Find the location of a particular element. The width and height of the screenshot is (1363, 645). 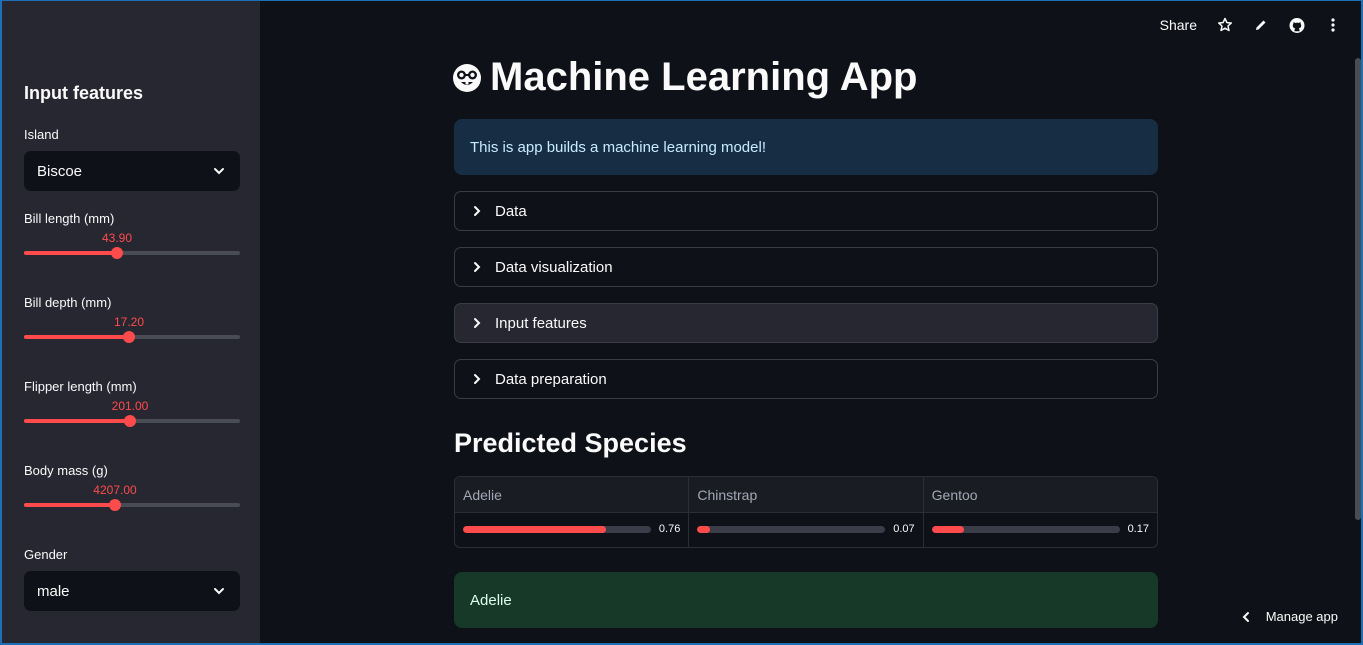

predicted-species-heading: Predicted Species is located at coordinates (570, 443).